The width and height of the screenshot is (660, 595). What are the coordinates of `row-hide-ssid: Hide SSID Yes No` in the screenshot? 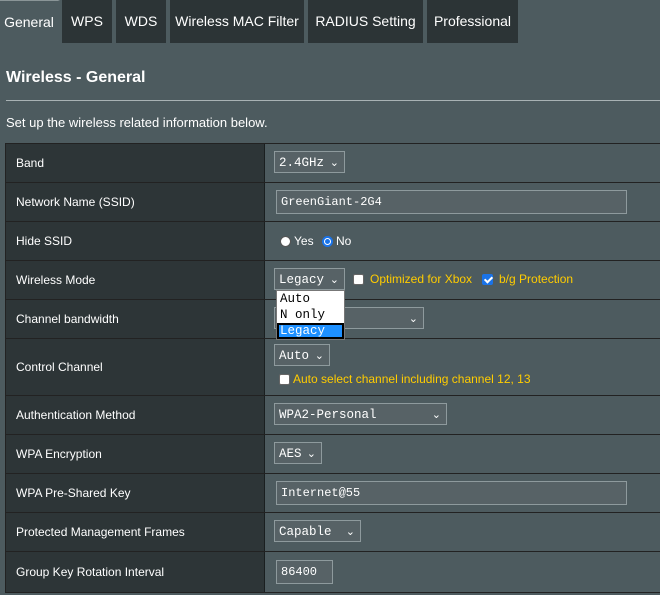 It's located at (333, 241).